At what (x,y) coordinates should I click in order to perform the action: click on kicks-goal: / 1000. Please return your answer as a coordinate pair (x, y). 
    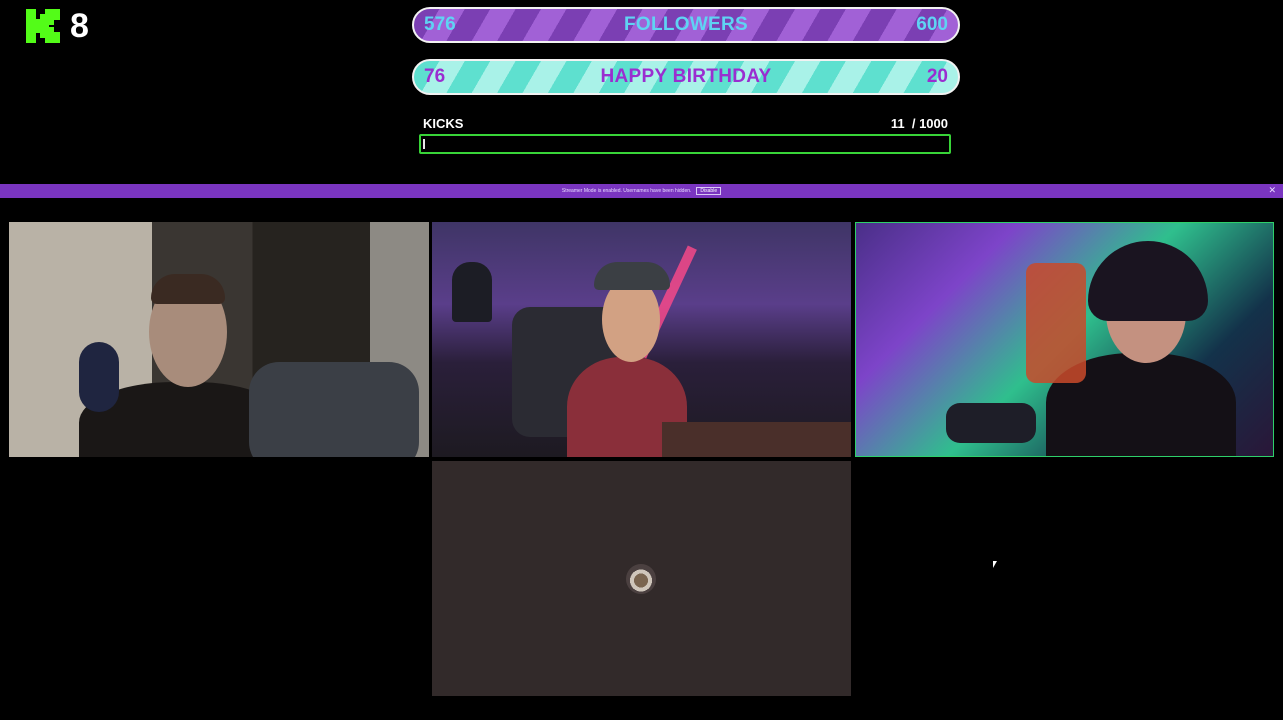
    Looking at the image, I should click on (929, 123).